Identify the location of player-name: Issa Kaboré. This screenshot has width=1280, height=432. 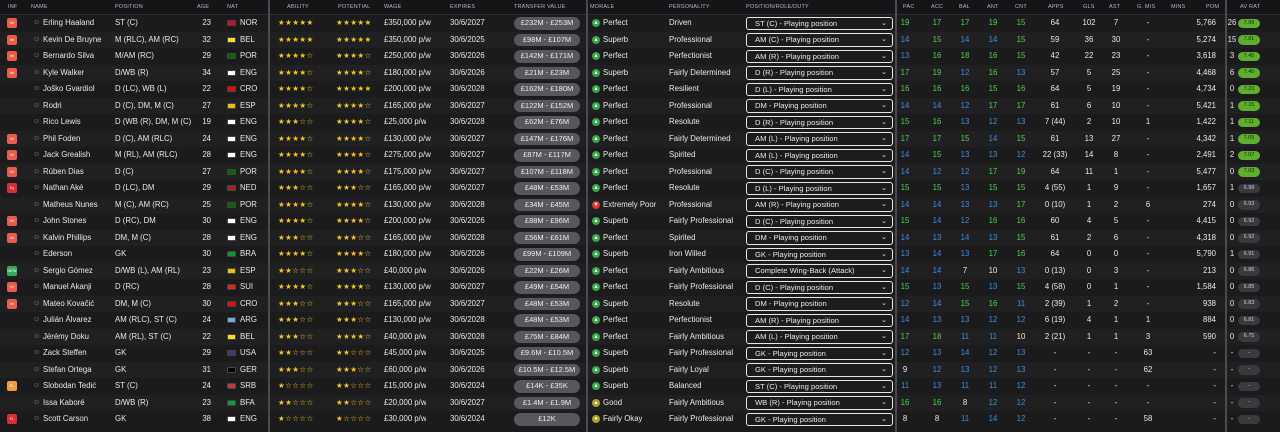
(64, 403).